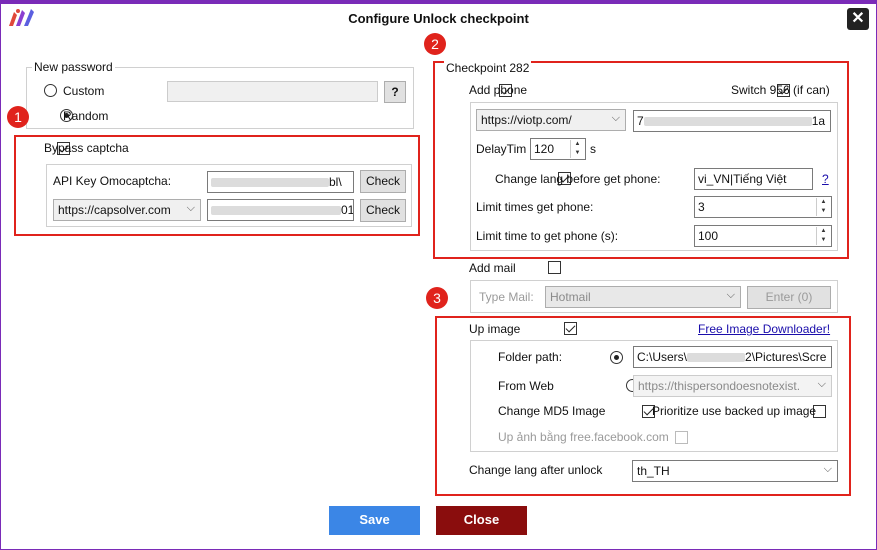 The width and height of the screenshot is (877, 550). Describe the element at coordinates (653, 471) in the screenshot. I see `change-lang-after-value: th_TH` at that location.